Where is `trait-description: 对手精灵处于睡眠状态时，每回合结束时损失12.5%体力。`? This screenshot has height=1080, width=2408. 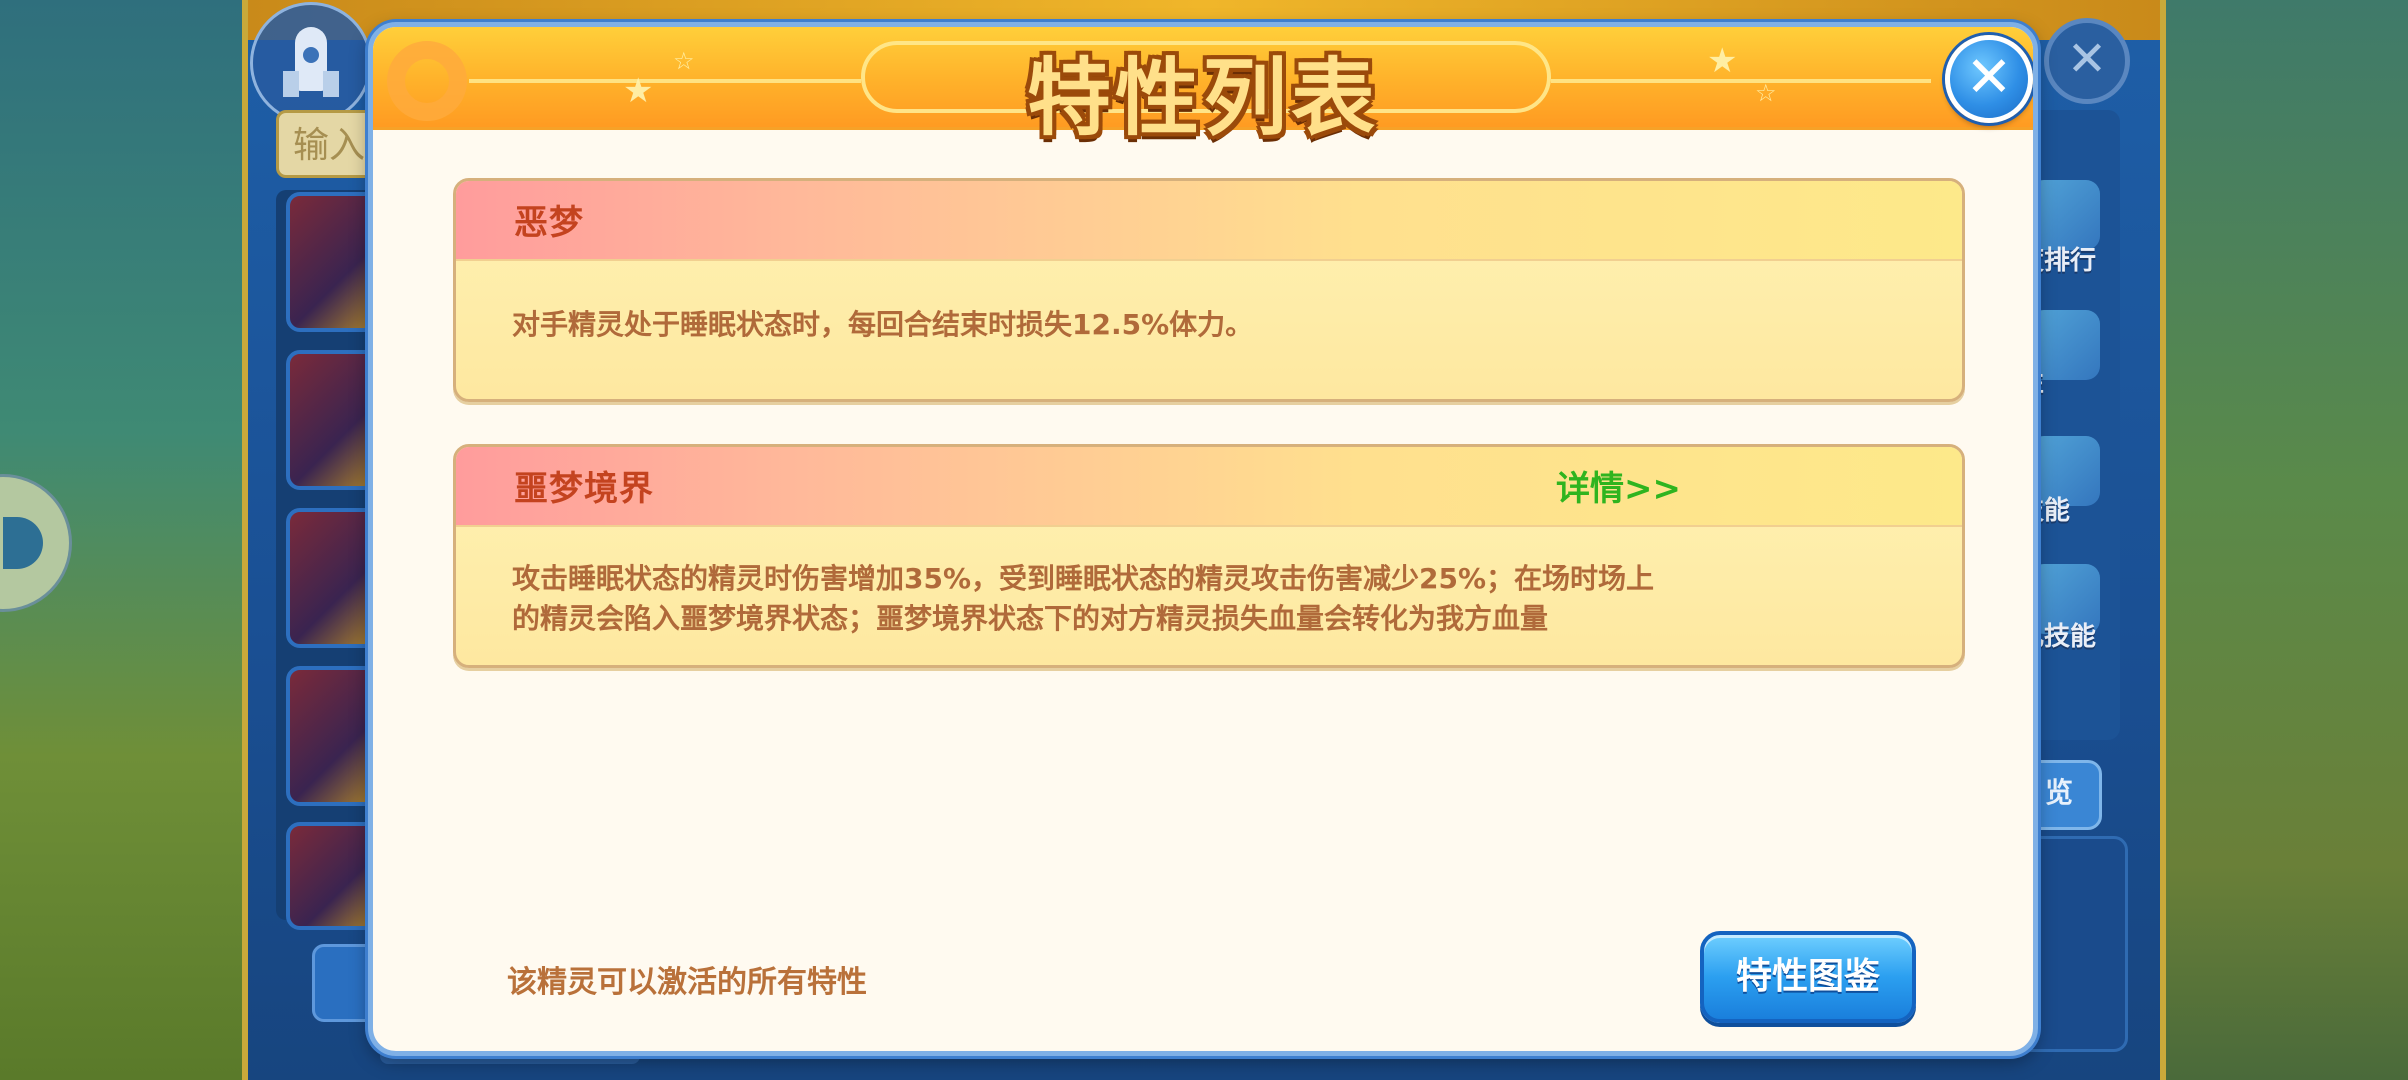 trait-description: 对手精灵处于睡眠状态时，每回合结束时损失12.5%体力。 is located at coordinates (883, 324).